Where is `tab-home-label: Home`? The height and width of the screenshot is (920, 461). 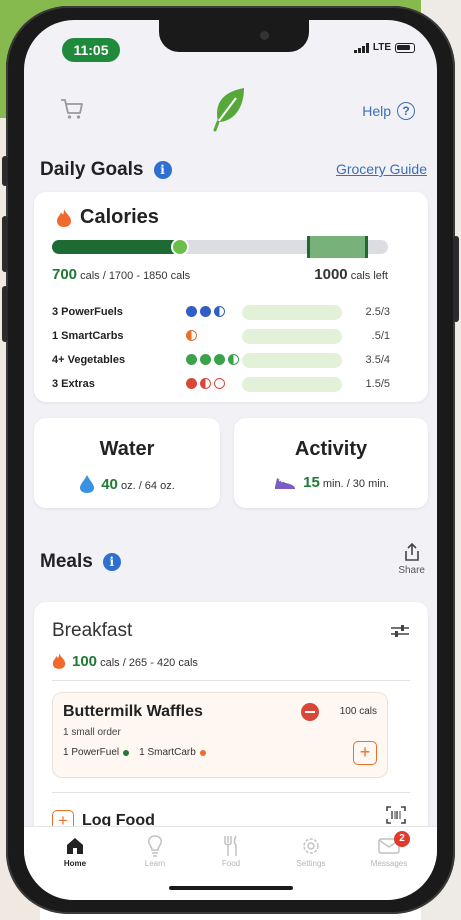
tab-home-label: Home is located at coordinates (75, 863).